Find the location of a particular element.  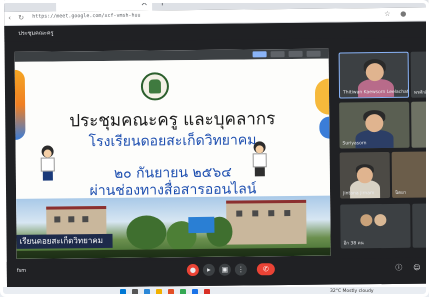

more-participants-tile: อีก 38 คน is located at coordinates (375, 226).